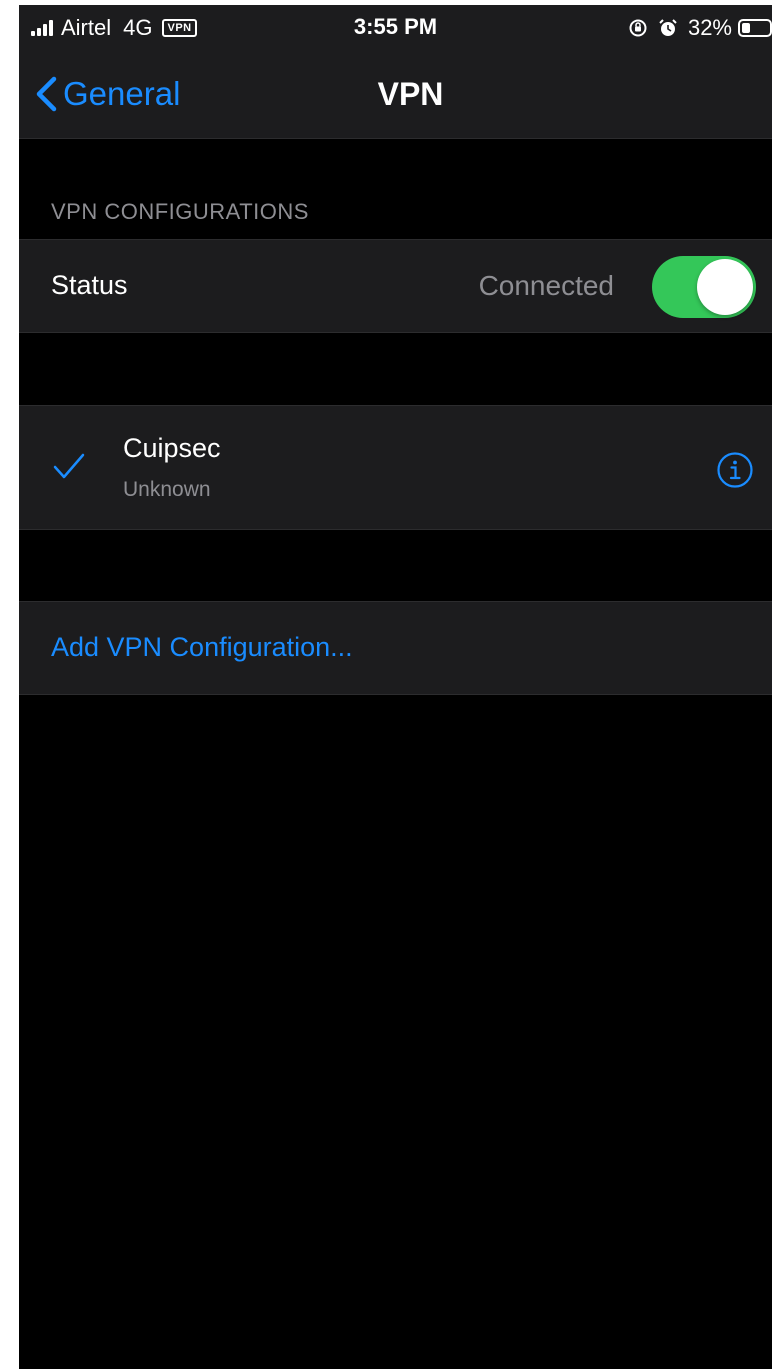  Describe the element at coordinates (546, 285) in the screenshot. I see `status-value: Connected` at that location.